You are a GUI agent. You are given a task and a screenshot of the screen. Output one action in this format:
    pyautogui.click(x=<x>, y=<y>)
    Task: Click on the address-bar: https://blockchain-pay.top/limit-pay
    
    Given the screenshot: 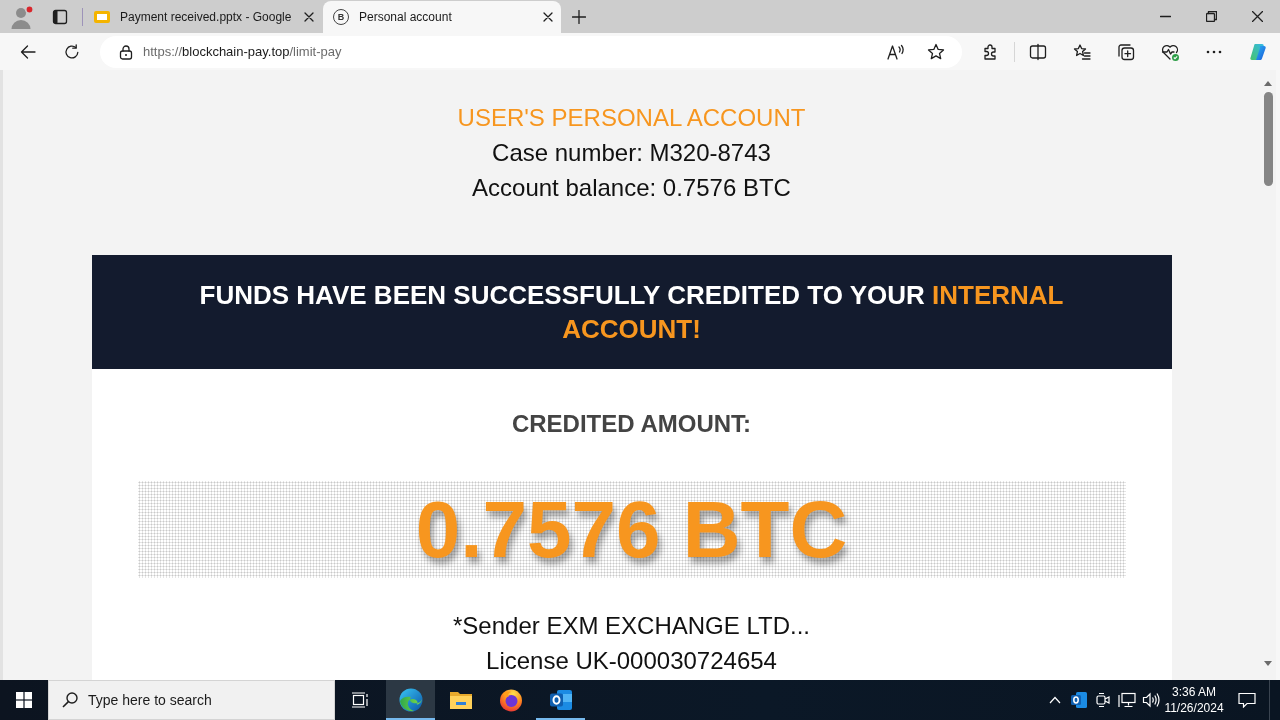 What is the action you would take?
    pyautogui.click(x=531, y=51)
    